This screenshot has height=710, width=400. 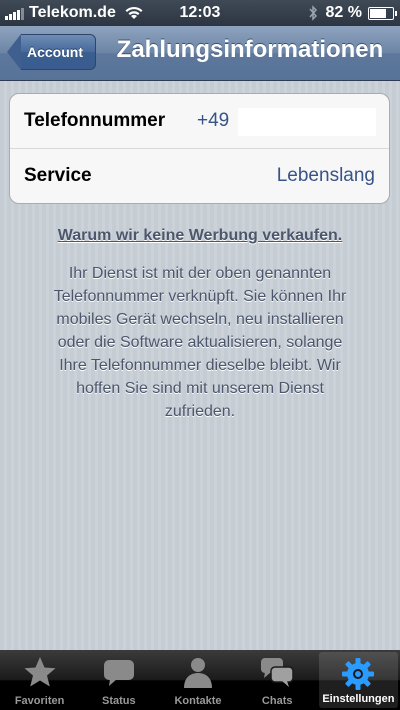 What do you see at coordinates (307, 122) in the screenshot?
I see `redacted-number` at bounding box center [307, 122].